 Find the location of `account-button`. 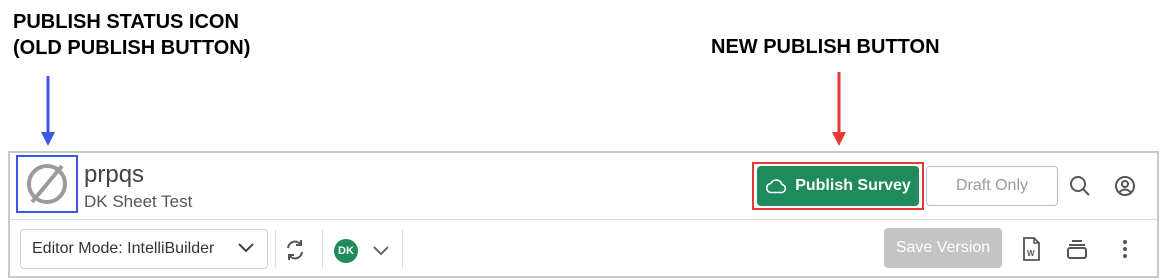

account-button is located at coordinates (1125, 186).